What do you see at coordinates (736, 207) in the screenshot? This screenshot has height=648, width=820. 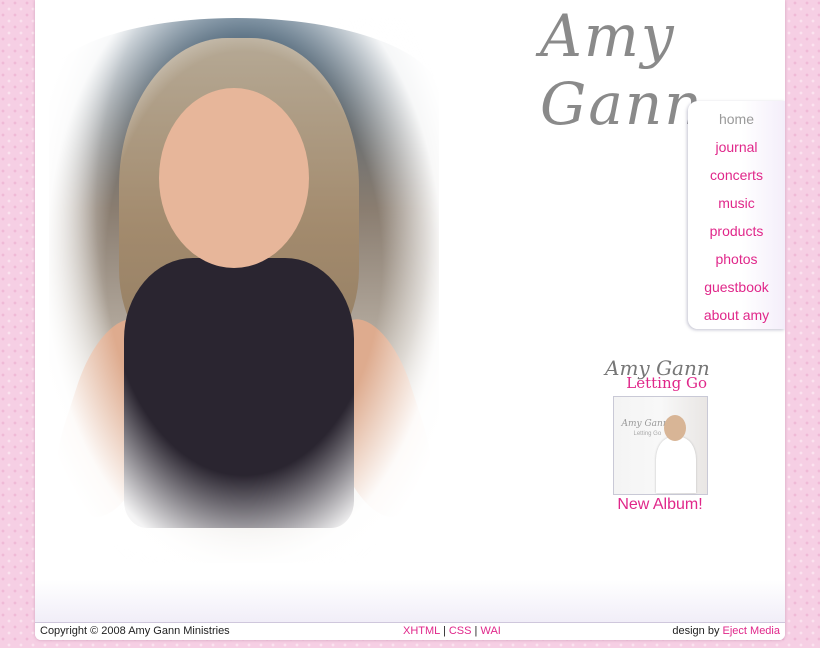 I see `nav-item-music: music` at bounding box center [736, 207].